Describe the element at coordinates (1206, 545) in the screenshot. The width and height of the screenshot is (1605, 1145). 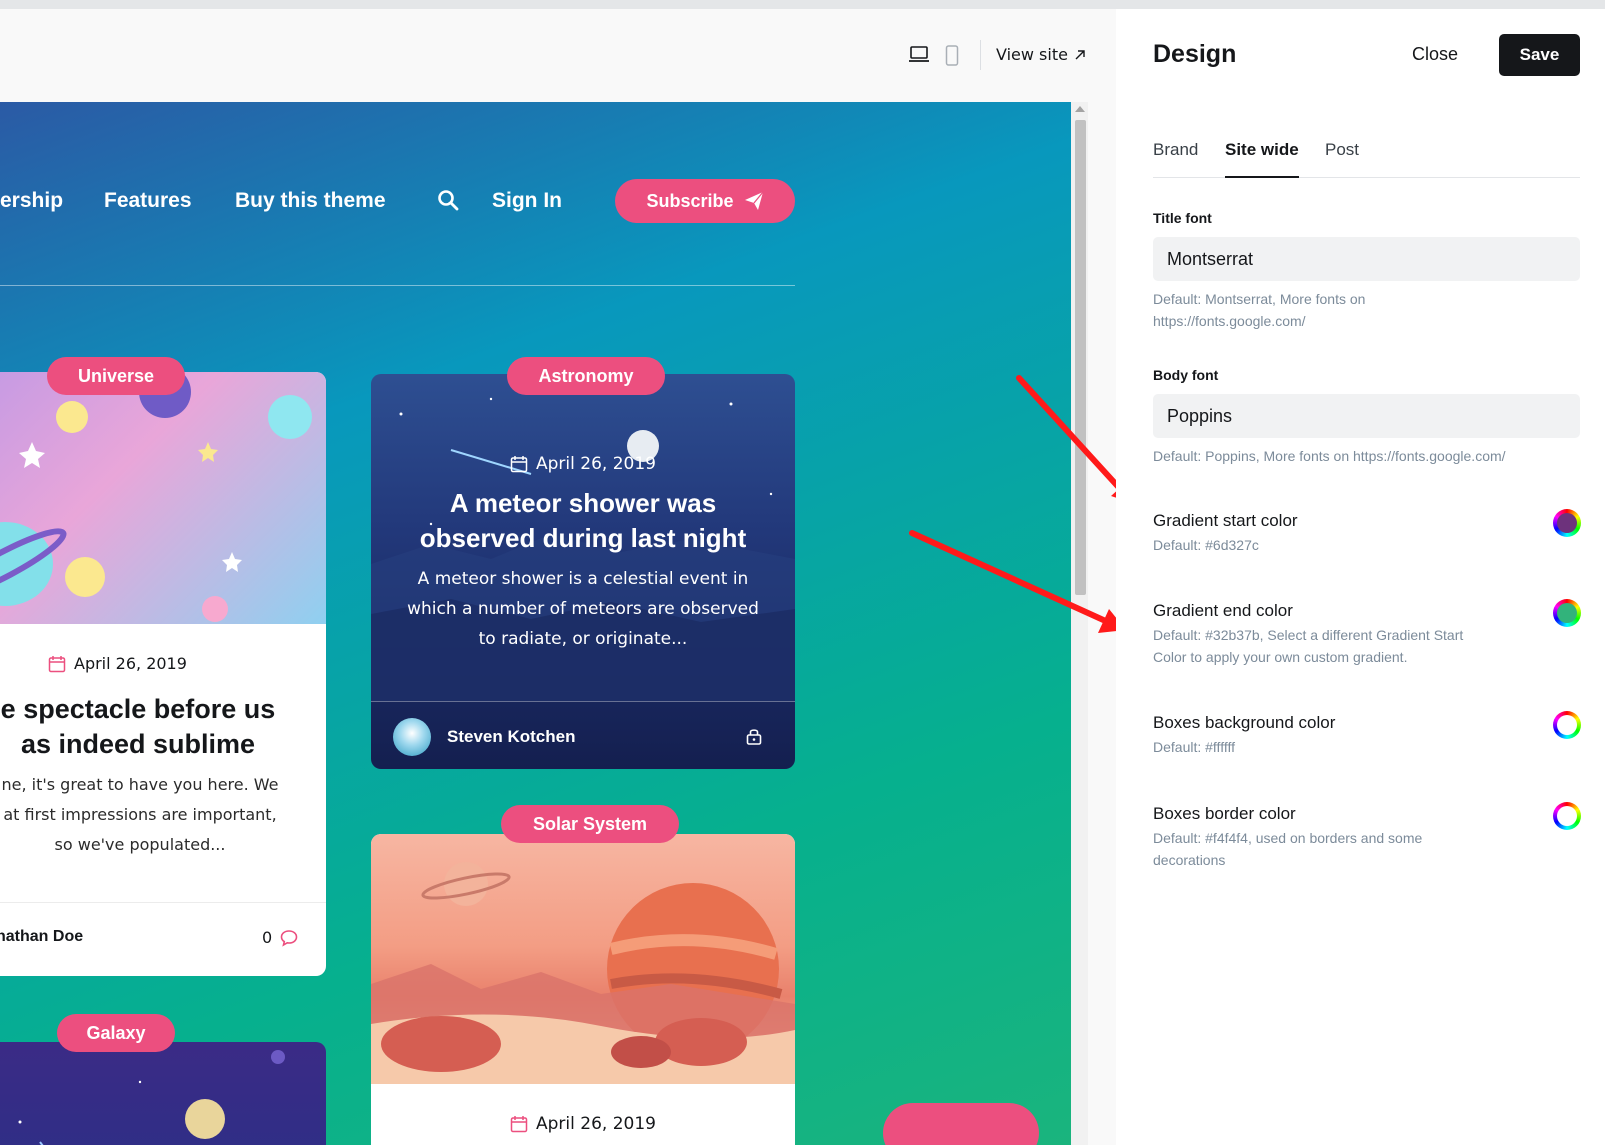
I see `hint-line: Default: #6d327c` at that location.